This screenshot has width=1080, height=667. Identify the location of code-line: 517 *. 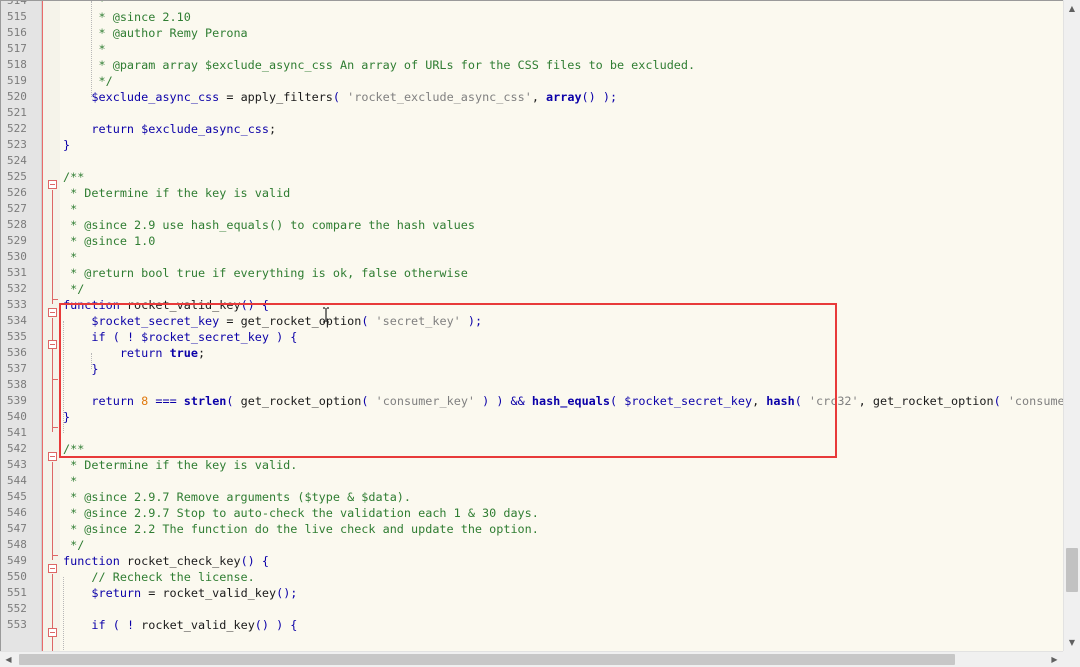
(532, 49).